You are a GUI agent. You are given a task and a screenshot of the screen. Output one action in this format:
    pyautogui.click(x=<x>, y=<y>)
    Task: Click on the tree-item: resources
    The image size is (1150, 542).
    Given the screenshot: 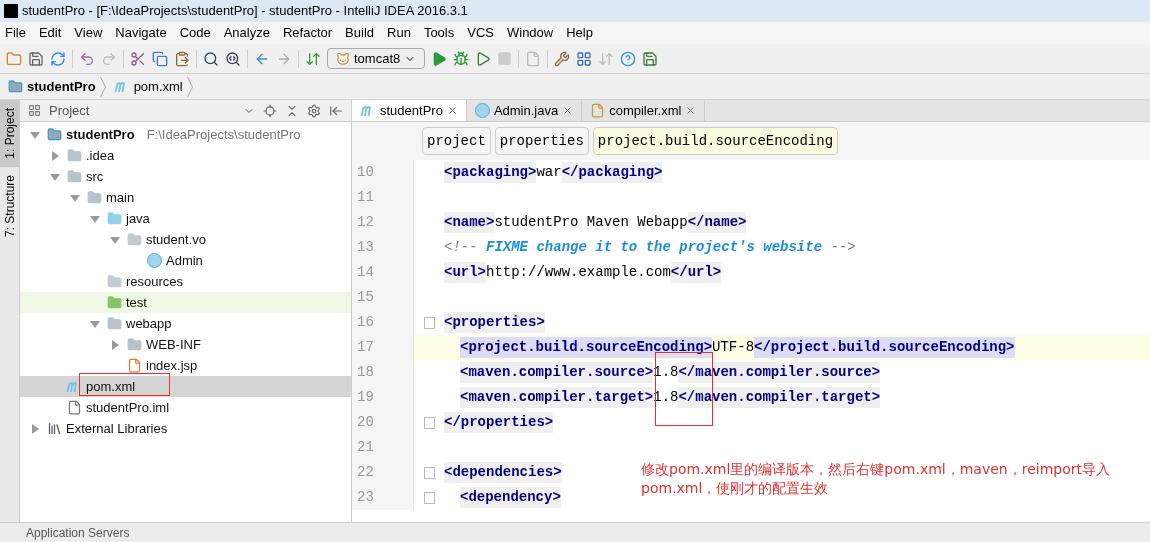 What is the action you would take?
    pyautogui.click(x=185, y=281)
    